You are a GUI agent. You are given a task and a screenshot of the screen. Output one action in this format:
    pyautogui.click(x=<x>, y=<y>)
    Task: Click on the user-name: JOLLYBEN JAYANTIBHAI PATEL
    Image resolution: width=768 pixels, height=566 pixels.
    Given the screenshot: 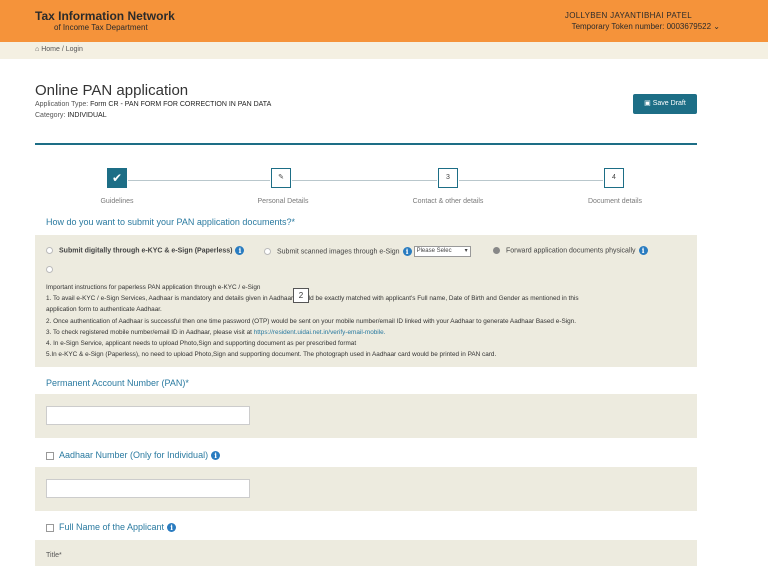 What is the action you would take?
    pyautogui.click(x=628, y=15)
    